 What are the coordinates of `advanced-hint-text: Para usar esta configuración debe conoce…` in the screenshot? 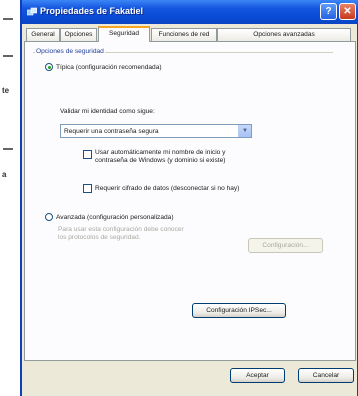 It's located at (121, 233).